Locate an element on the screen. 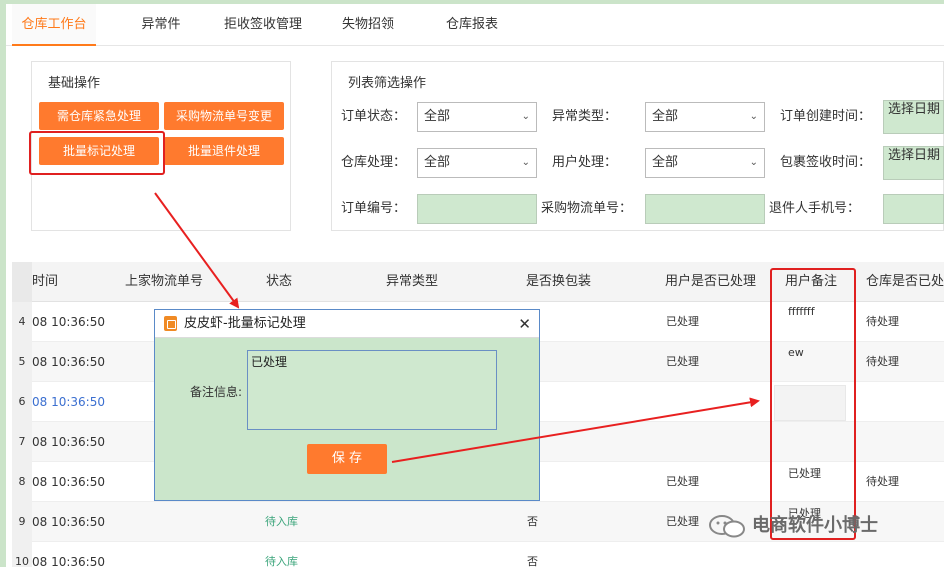 The width and height of the screenshot is (944, 567). arrow-to-dialog is located at coordinates (197, 250).